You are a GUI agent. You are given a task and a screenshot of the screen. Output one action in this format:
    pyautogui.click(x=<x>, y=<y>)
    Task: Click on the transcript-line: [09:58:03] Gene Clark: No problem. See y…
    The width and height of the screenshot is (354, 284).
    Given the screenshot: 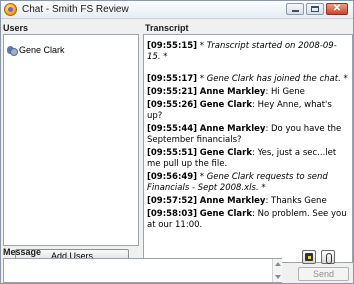 What is the action you would take?
    pyautogui.click(x=247, y=219)
    